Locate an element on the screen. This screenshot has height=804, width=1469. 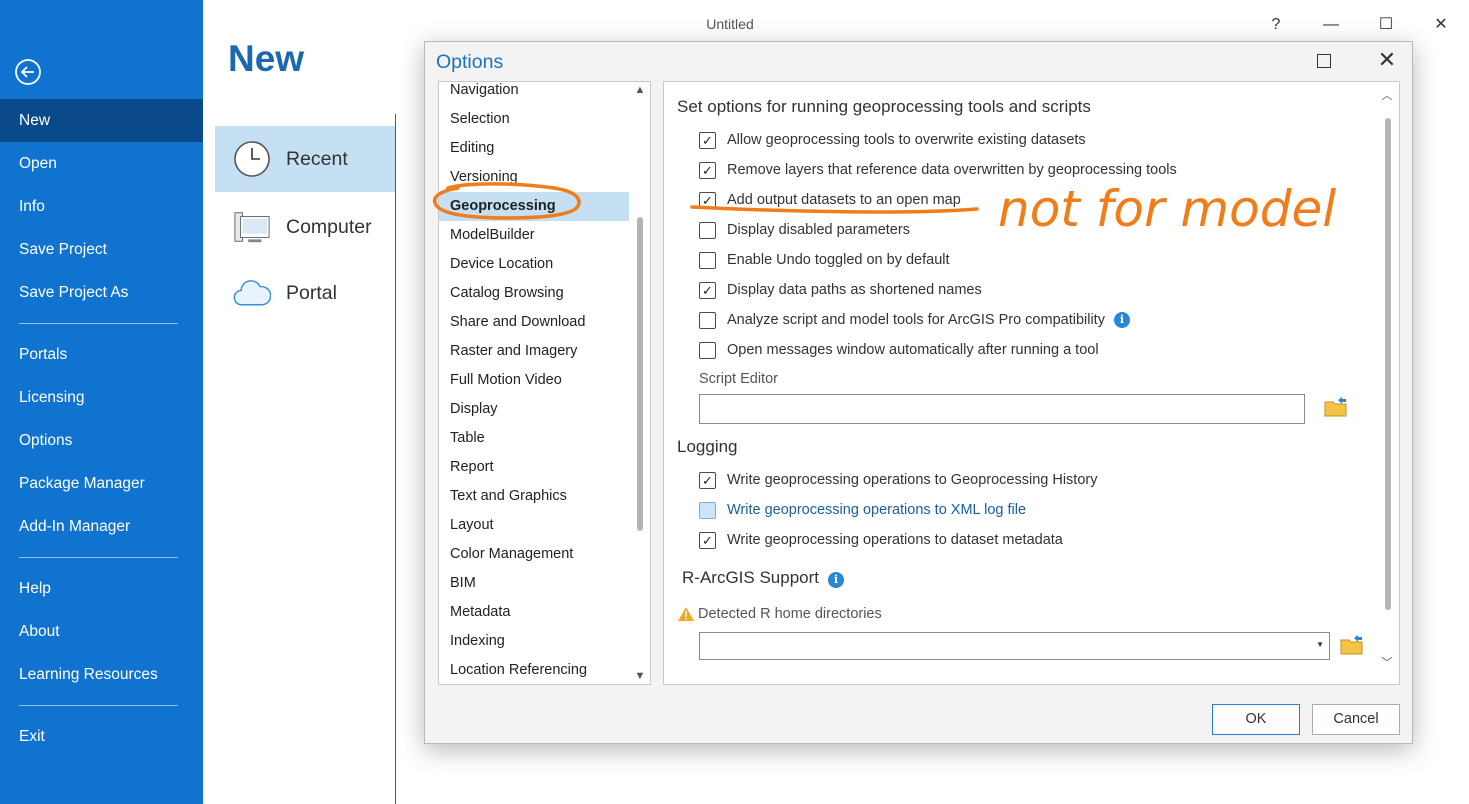
category-indexing: Indexing is located at coordinates (534, 641).